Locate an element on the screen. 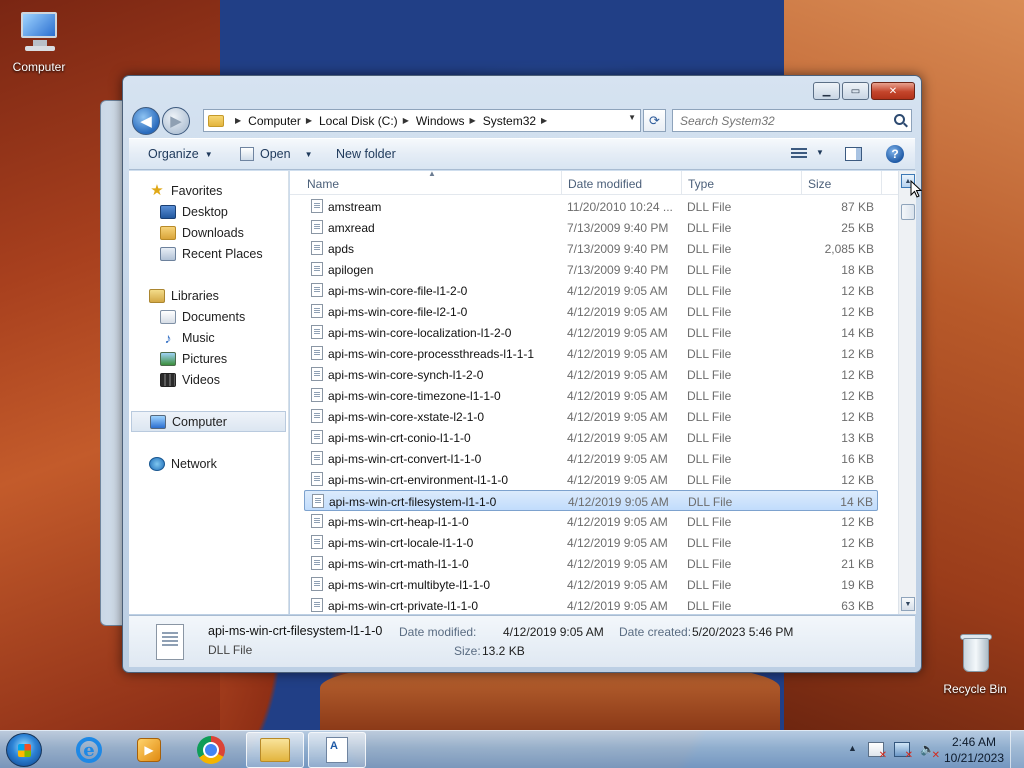  column-name: Name is located at coordinates (323, 183).